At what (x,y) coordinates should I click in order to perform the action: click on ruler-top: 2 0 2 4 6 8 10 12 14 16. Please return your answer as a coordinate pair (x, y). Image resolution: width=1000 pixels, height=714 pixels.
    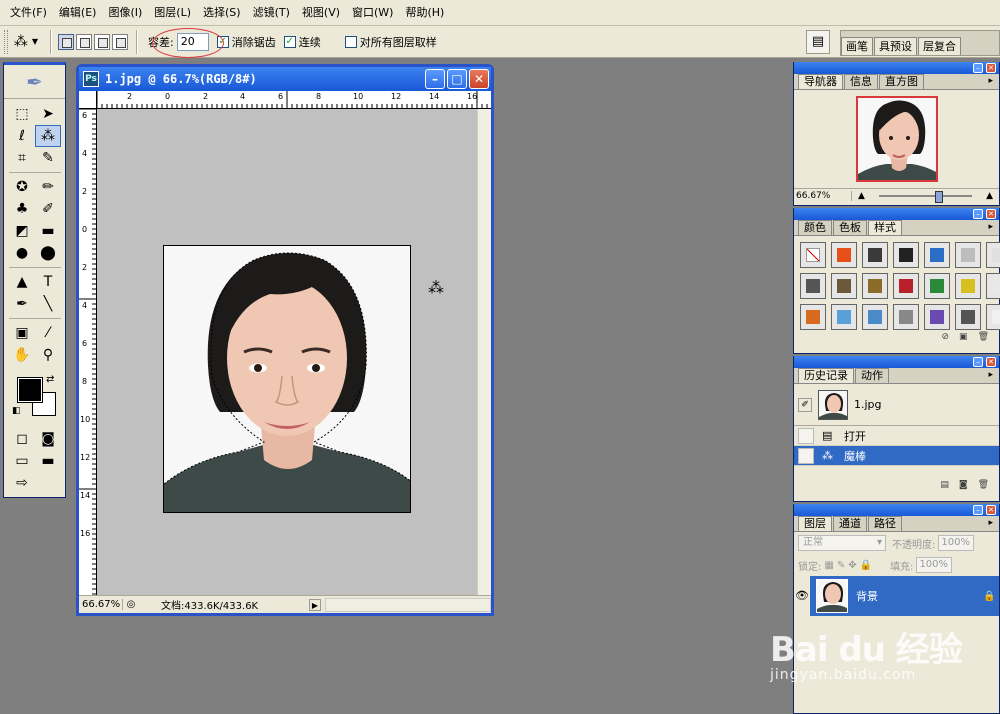
    Looking at the image, I should click on (294, 100).